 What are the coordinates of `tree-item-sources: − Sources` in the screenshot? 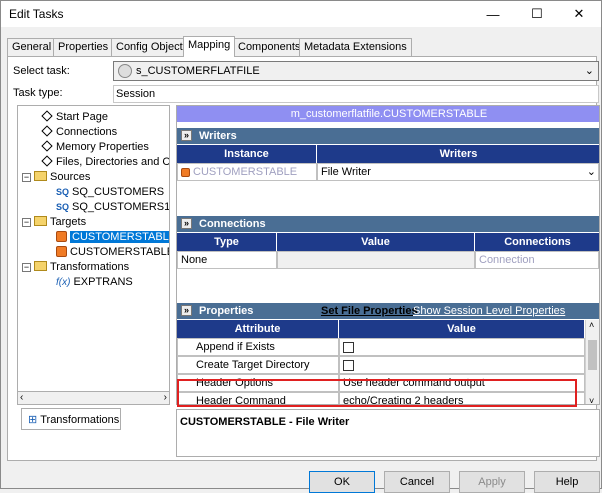 It's located at (56, 177).